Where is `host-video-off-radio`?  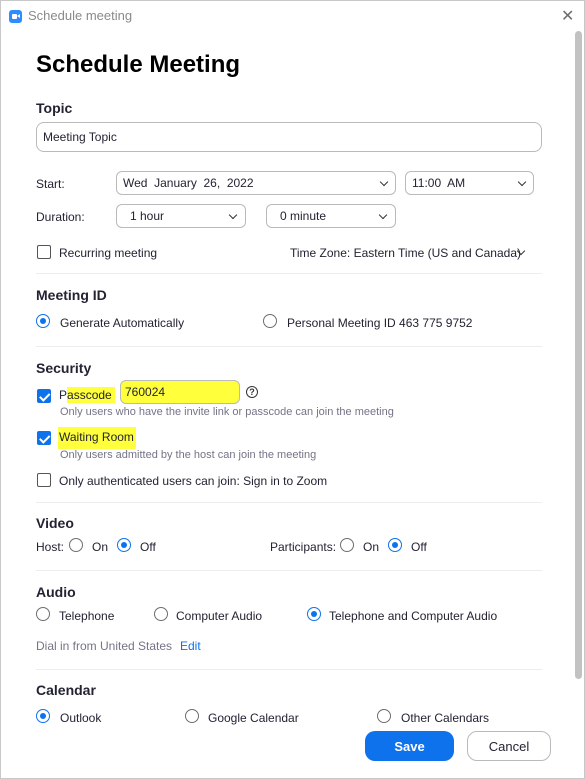 host-video-off-radio is located at coordinates (124, 545).